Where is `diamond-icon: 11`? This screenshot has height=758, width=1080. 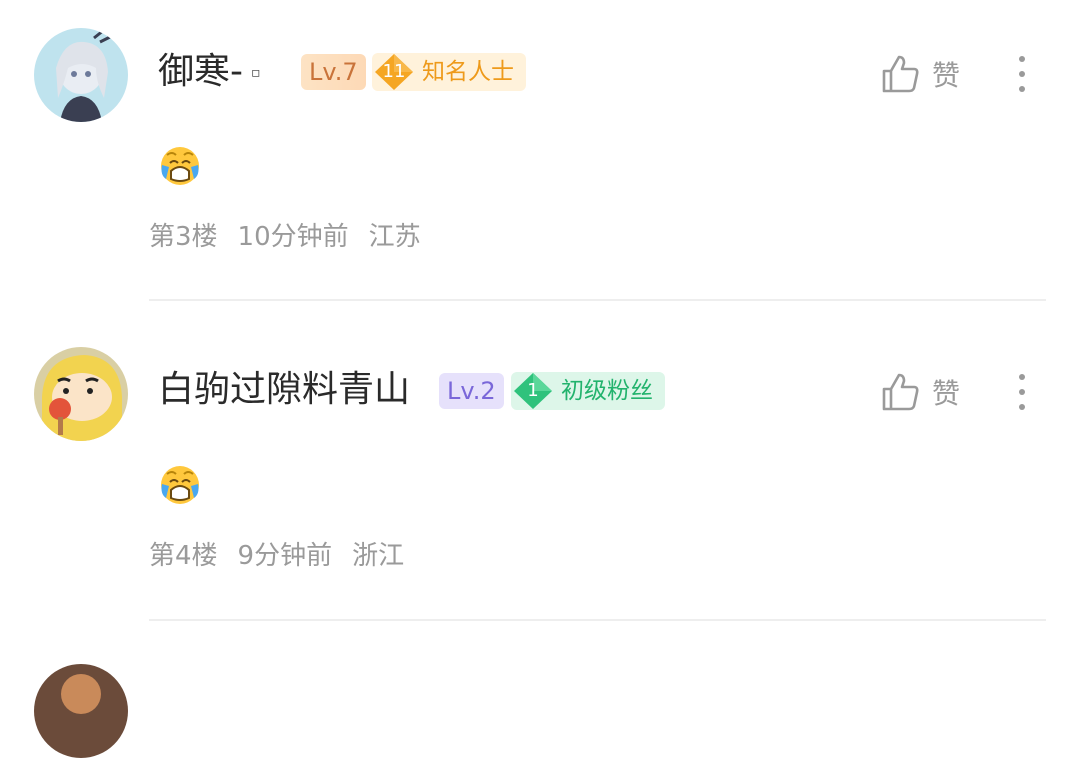
diamond-icon: 11 is located at coordinates (394, 72).